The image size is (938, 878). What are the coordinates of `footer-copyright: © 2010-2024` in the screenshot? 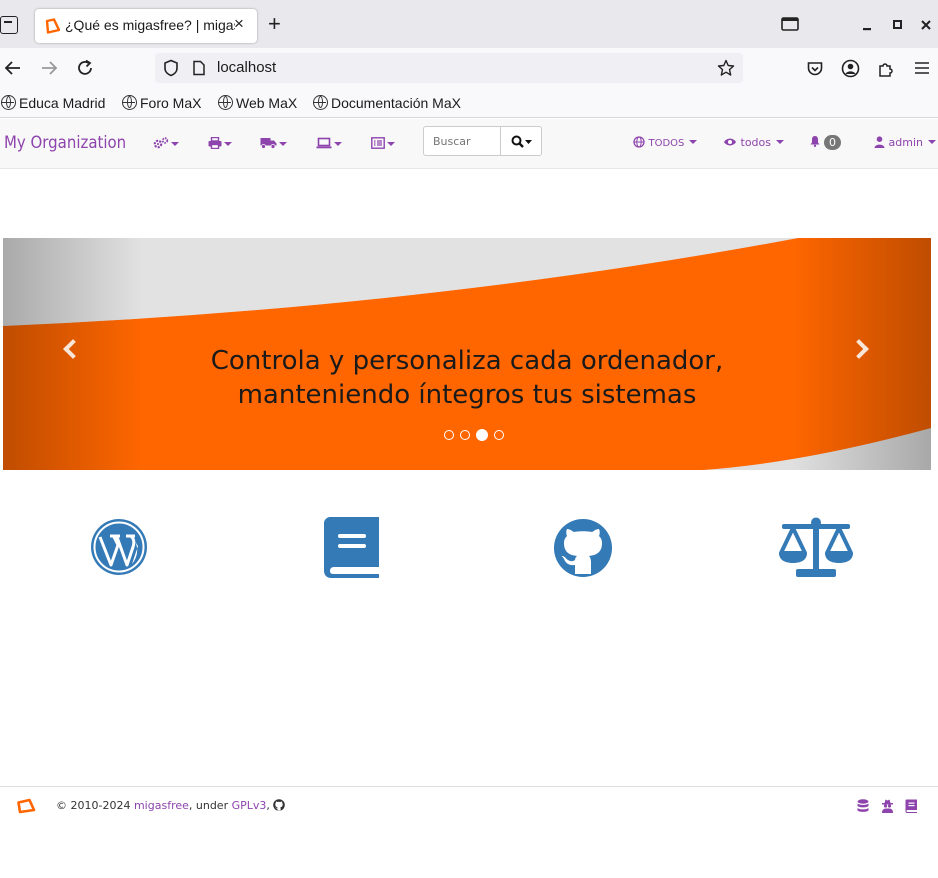 It's located at (93, 805).